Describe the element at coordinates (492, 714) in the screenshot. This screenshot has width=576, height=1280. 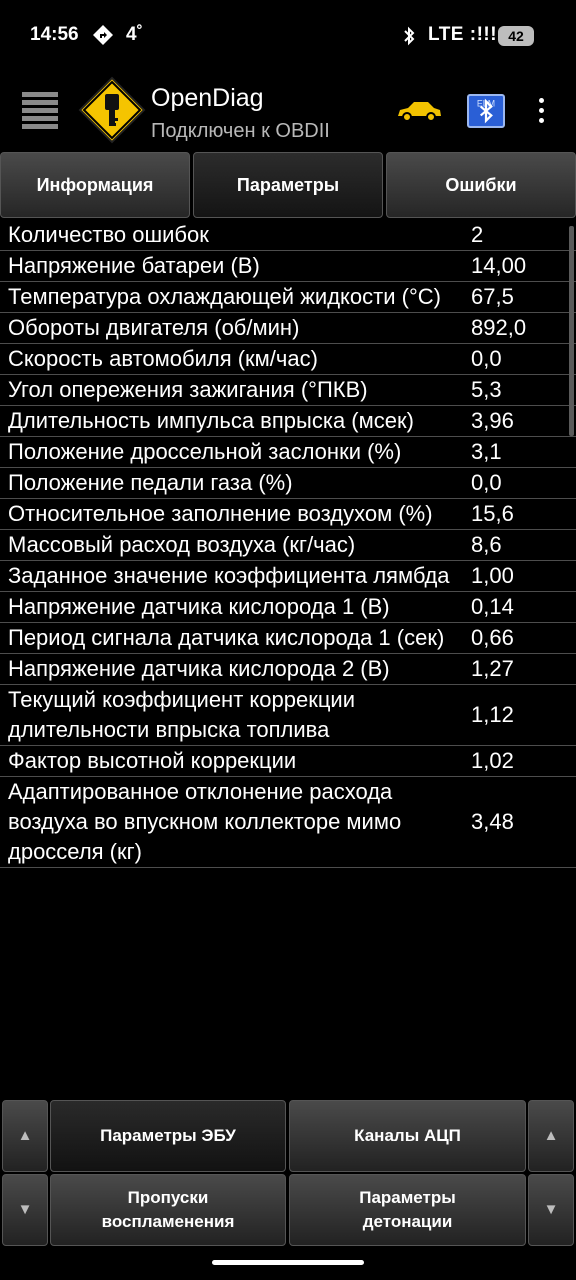
I see `parameter-value: 1,12` at that location.